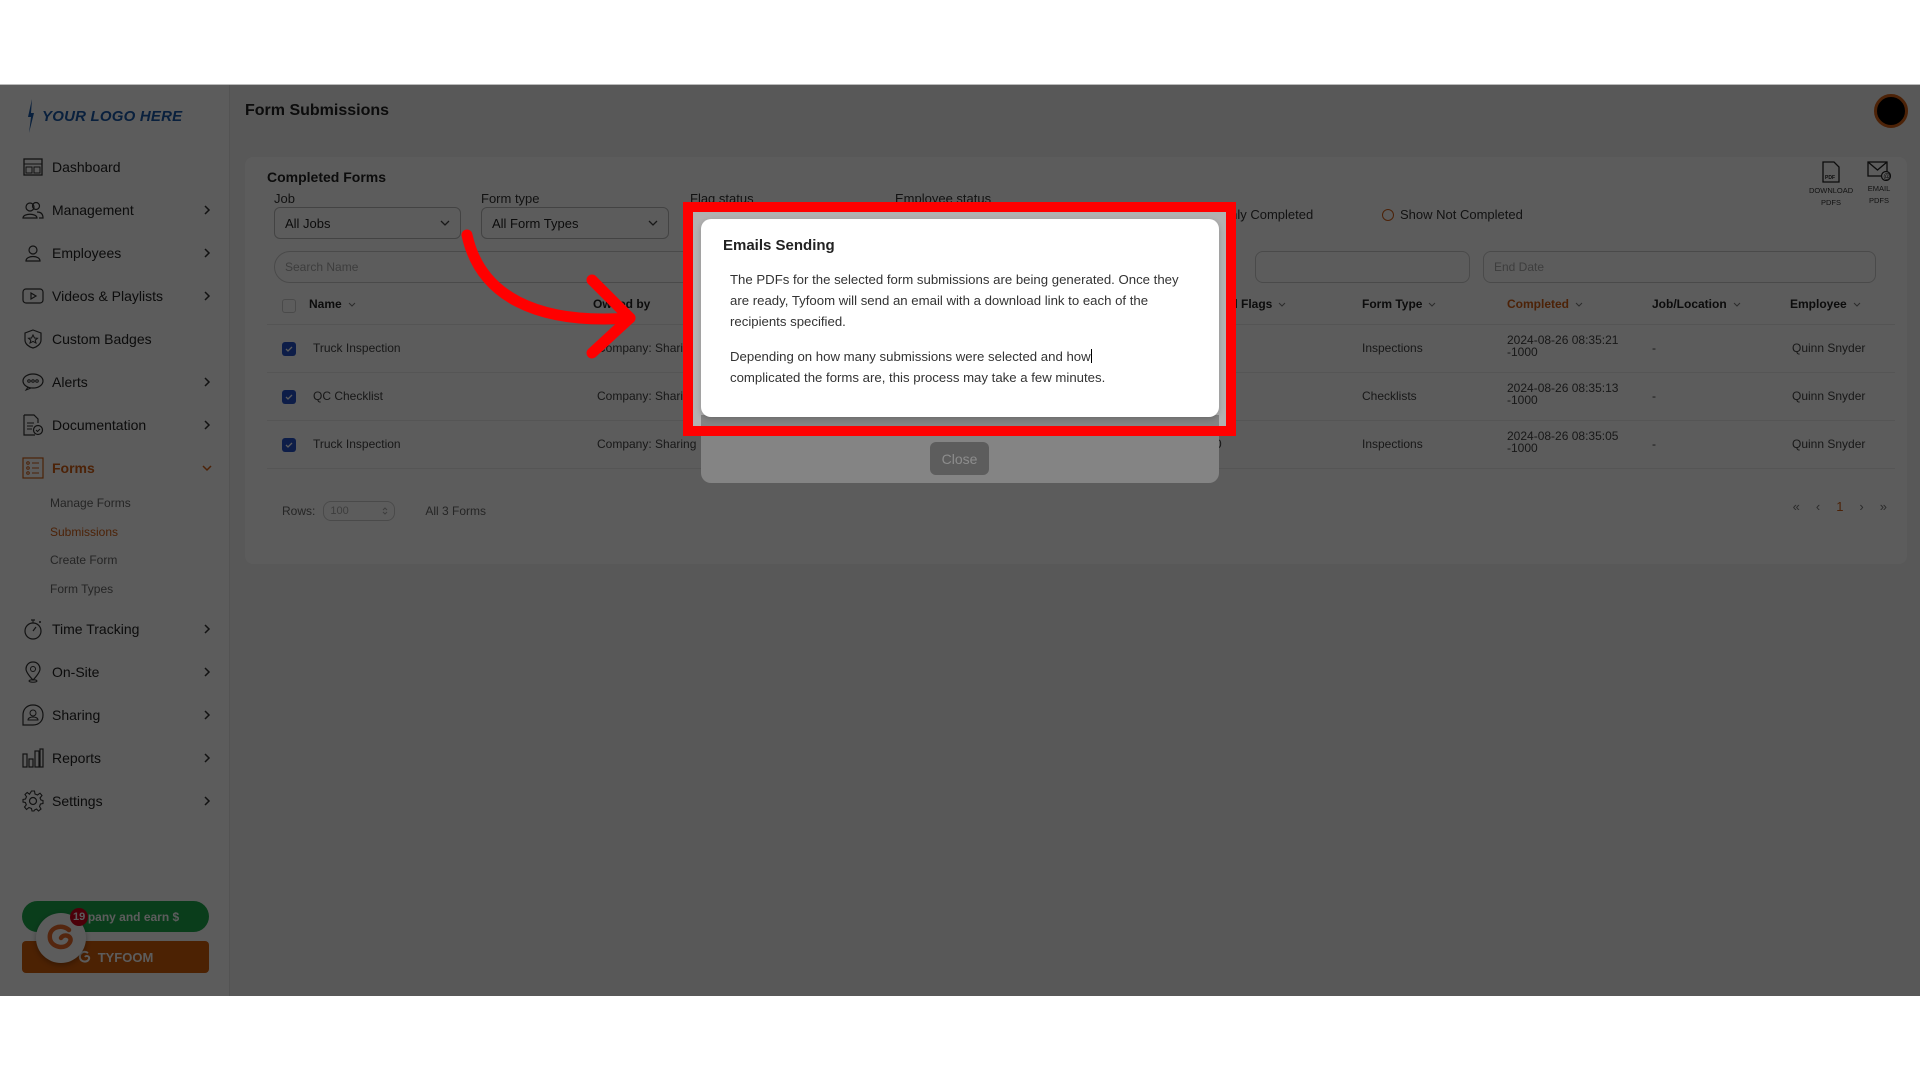 This screenshot has height=1080, width=1920. I want to click on text-cursor, so click(1091, 356).